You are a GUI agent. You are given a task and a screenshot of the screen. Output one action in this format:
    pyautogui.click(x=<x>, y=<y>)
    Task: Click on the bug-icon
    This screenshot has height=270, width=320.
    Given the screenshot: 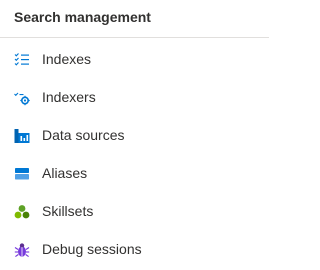 What is the action you would take?
    pyautogui.click(x=22, y=250)
    